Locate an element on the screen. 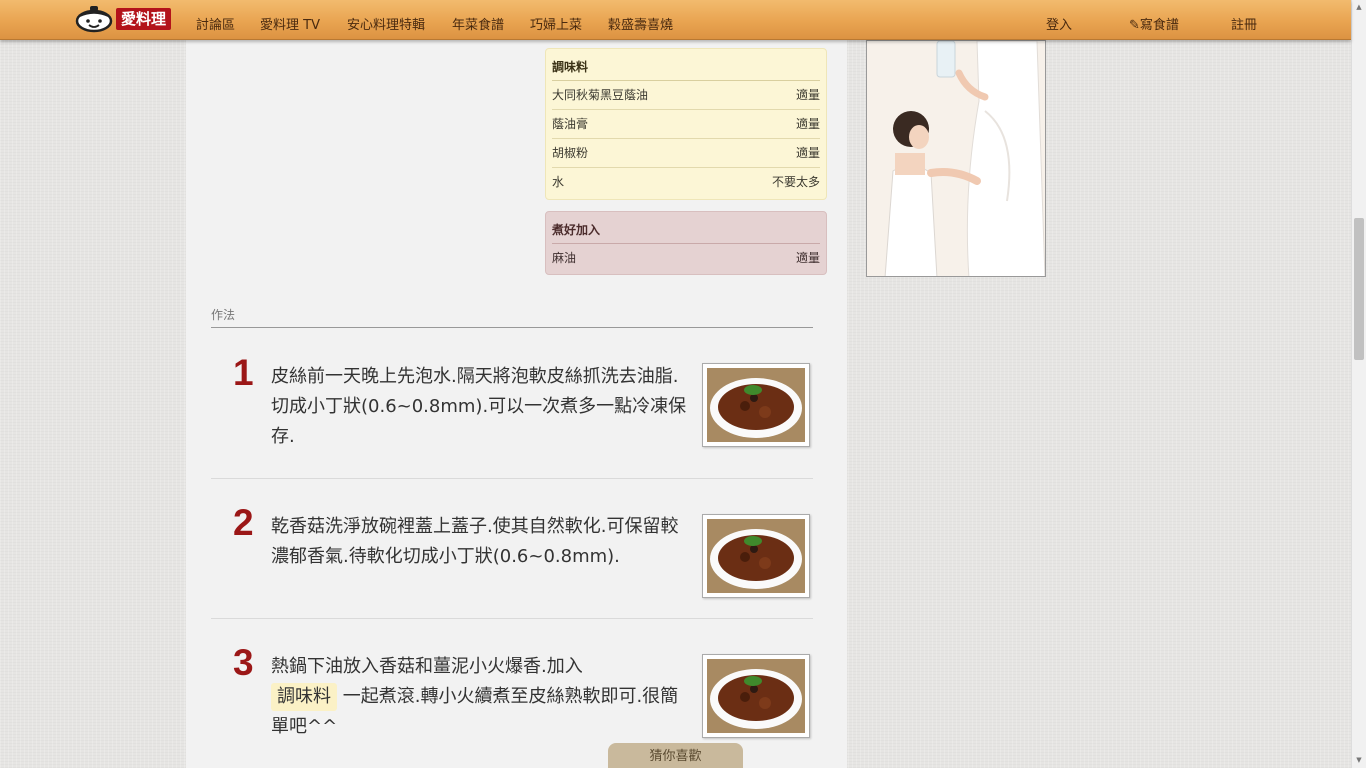 This screenshot has width=1366, height=768. scroll-thumb is located at coordinates (1359, 289).